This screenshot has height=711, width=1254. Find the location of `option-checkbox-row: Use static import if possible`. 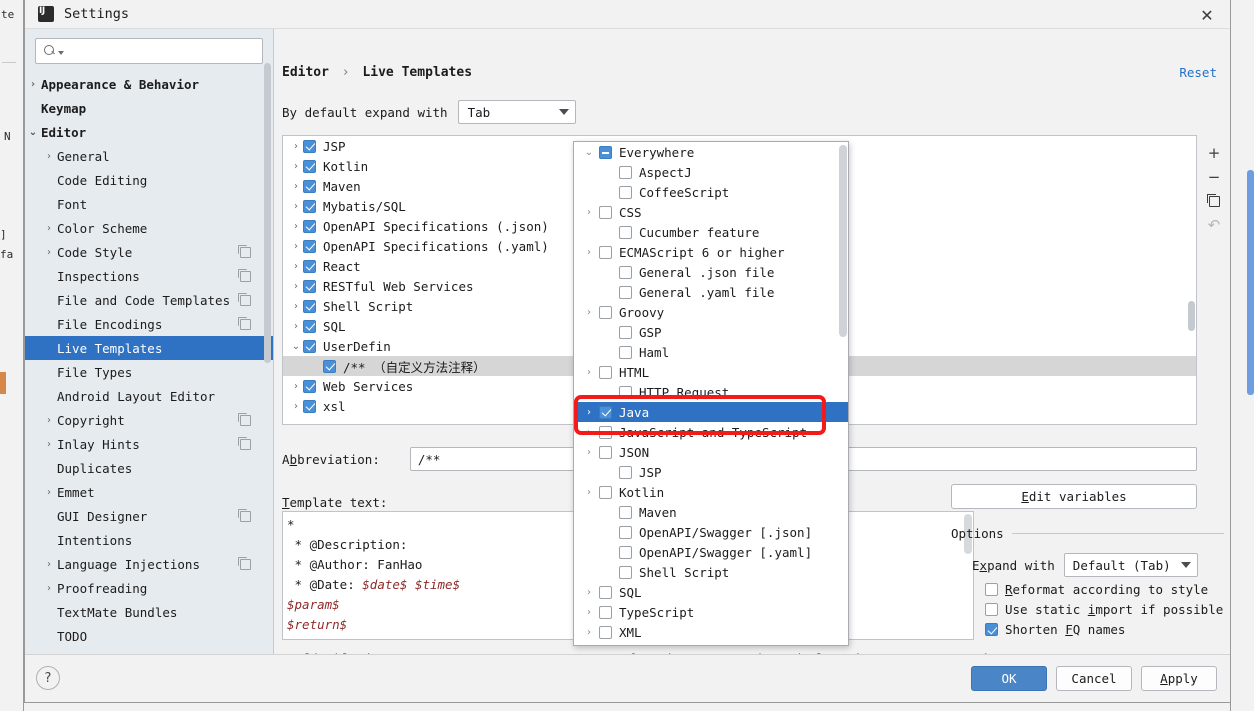

option-checkbox-row: Use static import if possible is located at coordinates (1087, 609).